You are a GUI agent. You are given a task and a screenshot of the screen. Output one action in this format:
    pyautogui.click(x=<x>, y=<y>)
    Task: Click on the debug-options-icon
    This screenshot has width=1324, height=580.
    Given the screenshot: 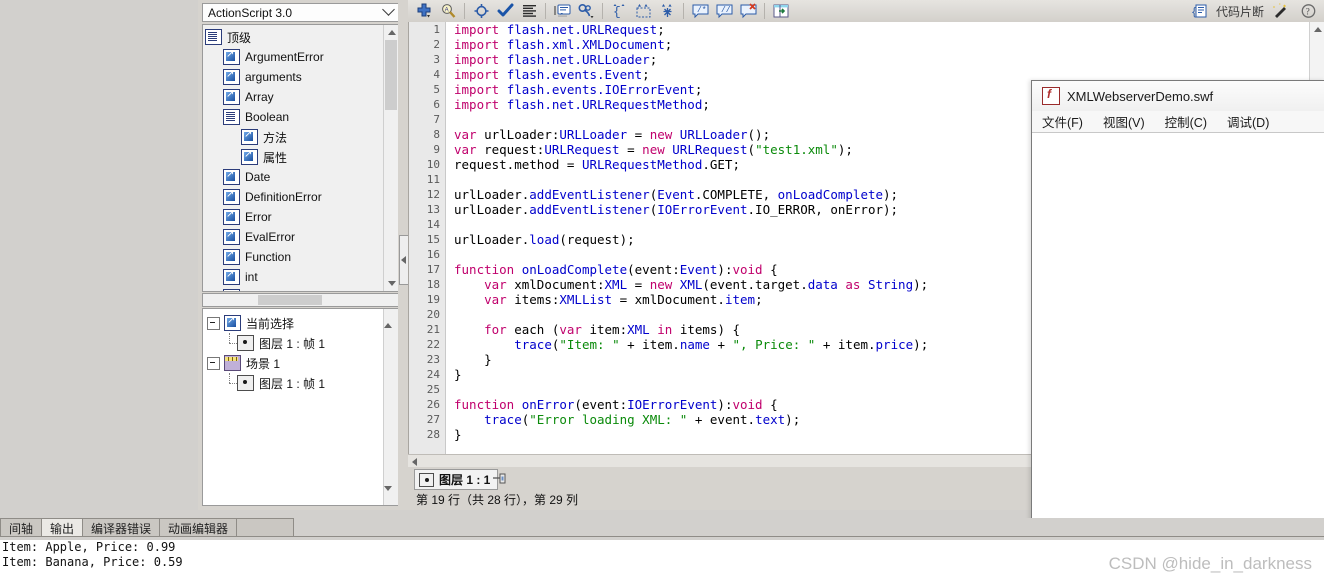 What is the action you would take?
    pyautogui.click(x=586, y=11)
    